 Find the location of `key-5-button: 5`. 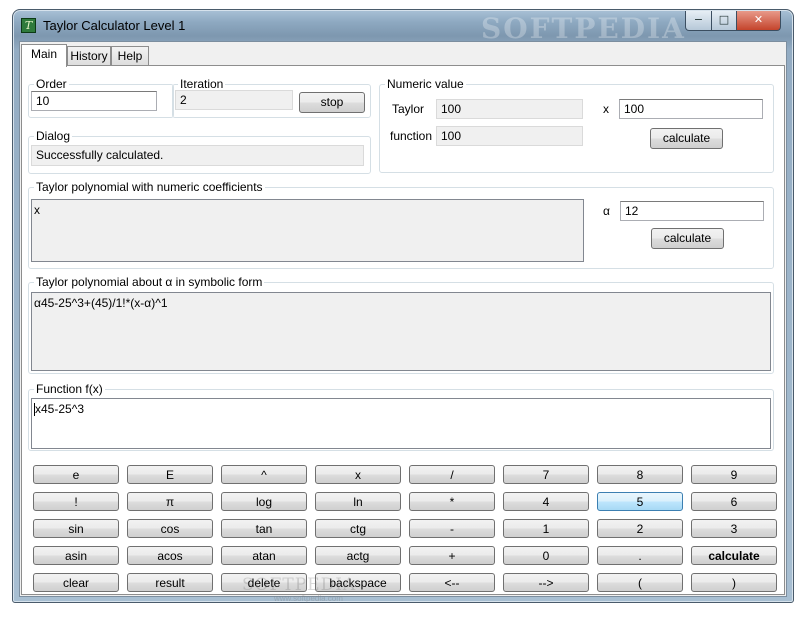

key-5-button: 5 is located at coordinates (640, 501).